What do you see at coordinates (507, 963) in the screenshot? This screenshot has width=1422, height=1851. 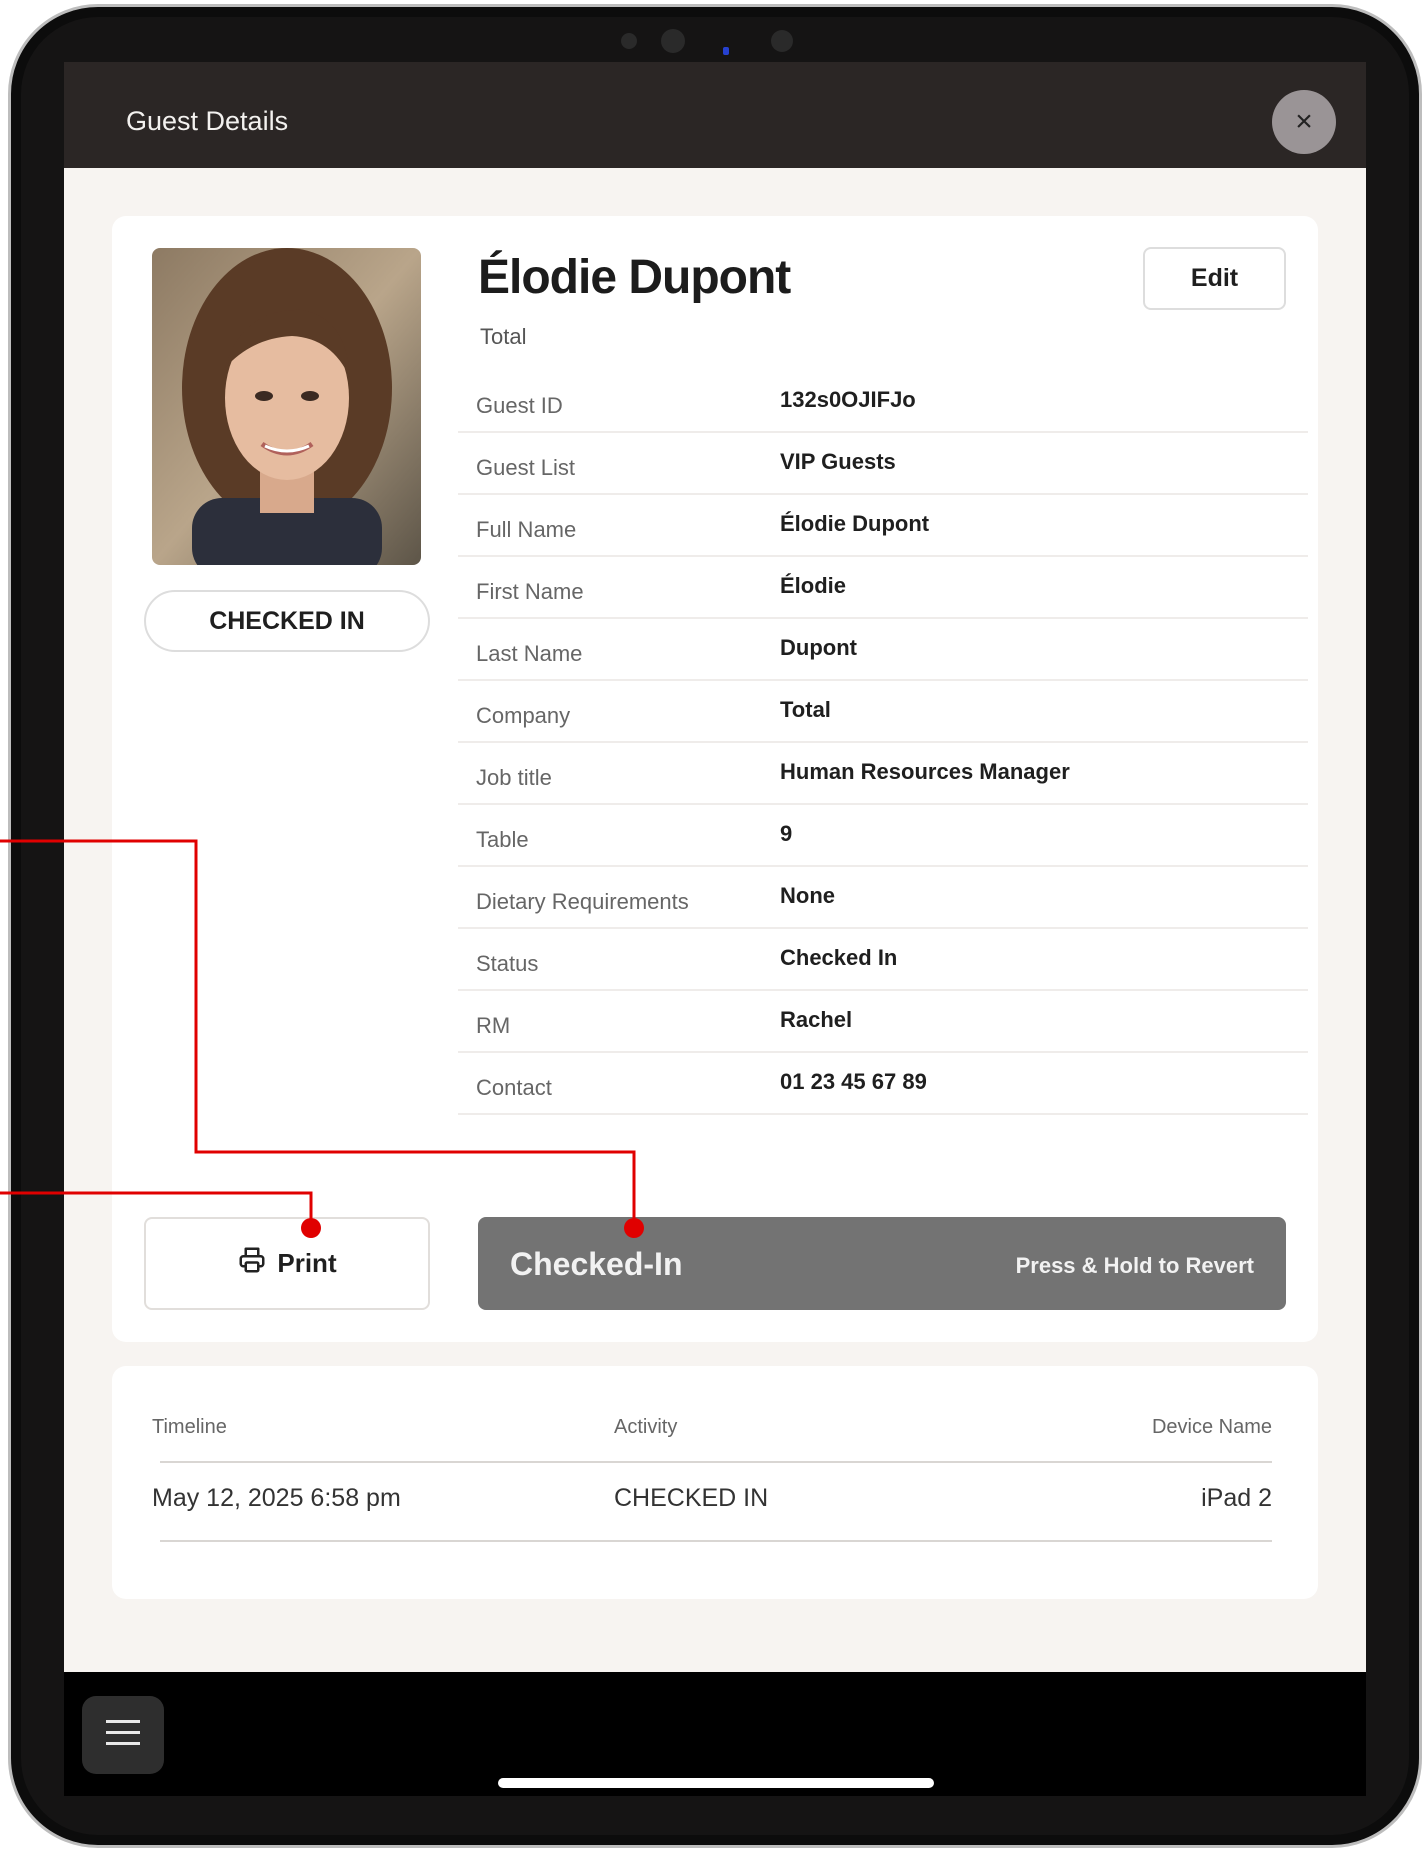 I see `detail-label: Status` at bounding box center [507, 963].